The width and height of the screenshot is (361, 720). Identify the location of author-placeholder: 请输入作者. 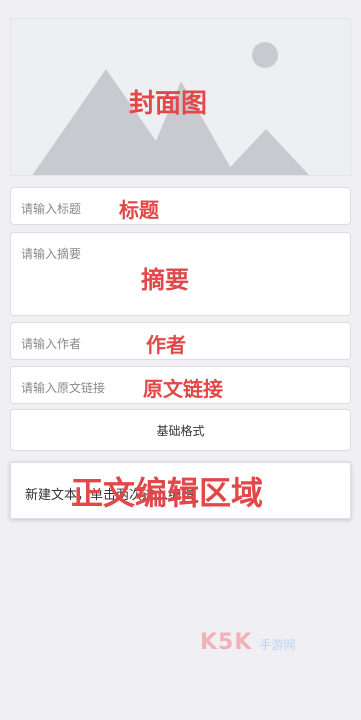
(51, 344).